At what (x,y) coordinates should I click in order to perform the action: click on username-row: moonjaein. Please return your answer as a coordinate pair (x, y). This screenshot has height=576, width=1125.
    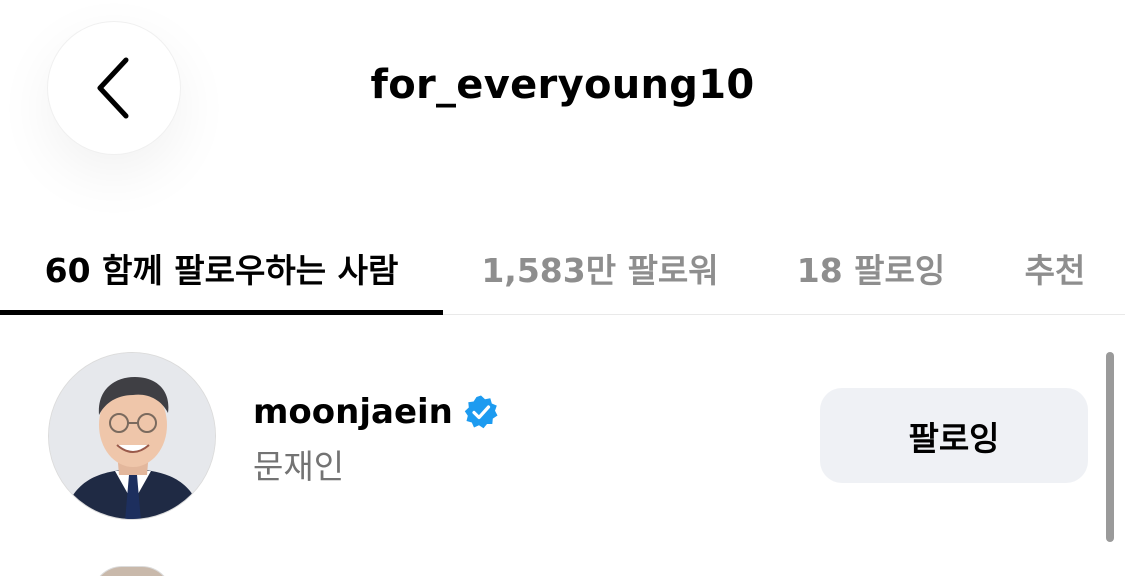
    Looking at the image, I should click on (376, 412).